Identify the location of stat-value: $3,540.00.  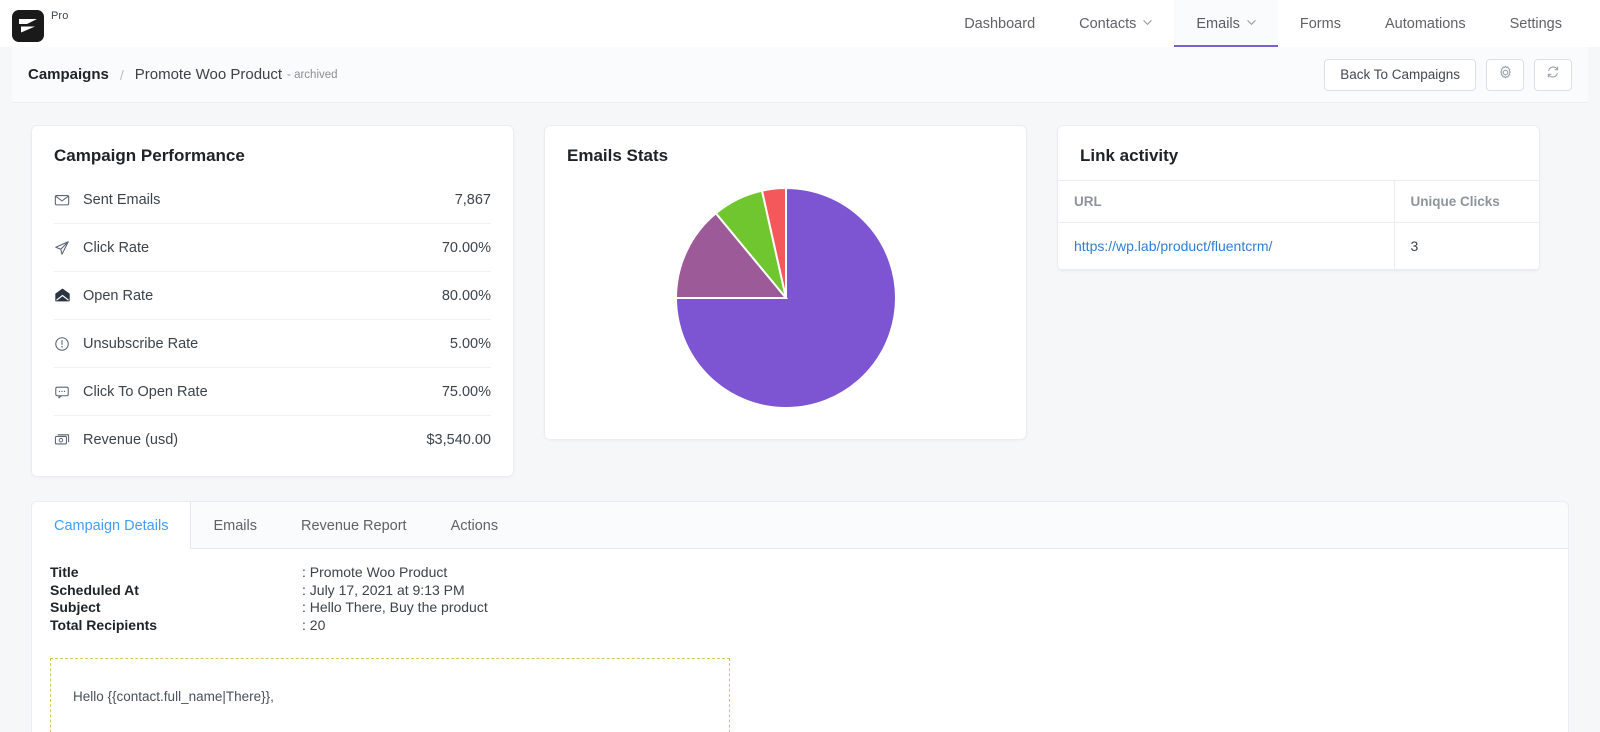
(458, 440).